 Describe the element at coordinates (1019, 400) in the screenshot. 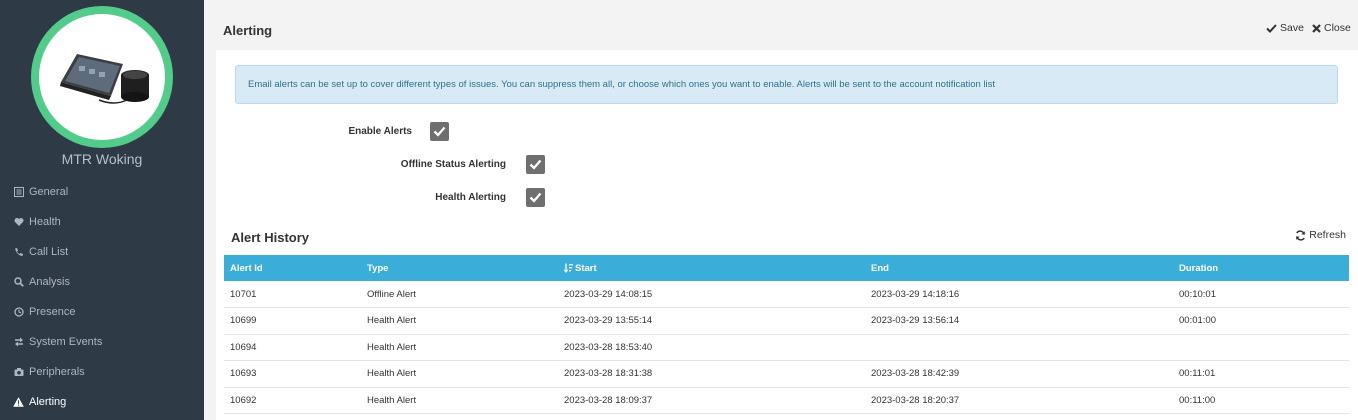

I see `cell-end: 2023-03-28 18:20:37` at that location.